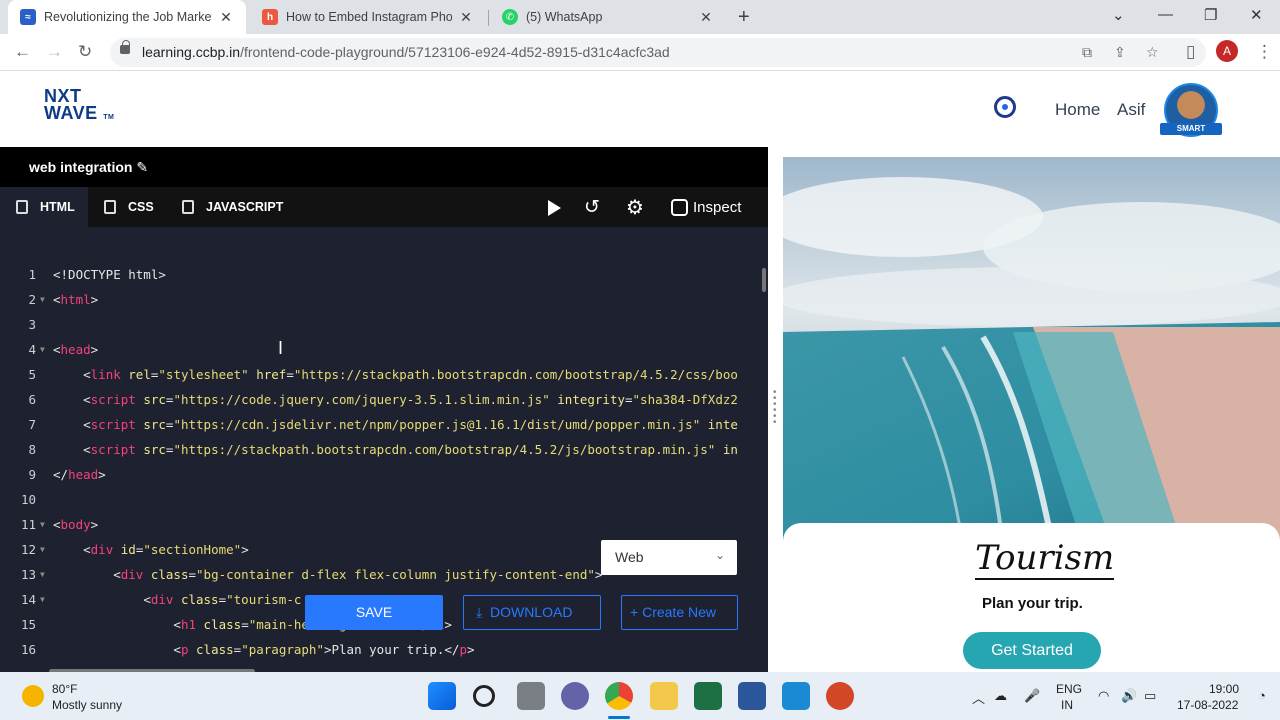 The height and width of the screenshot is (720, 1280). I want to click on save-button: SAVE, so click(374, 612).